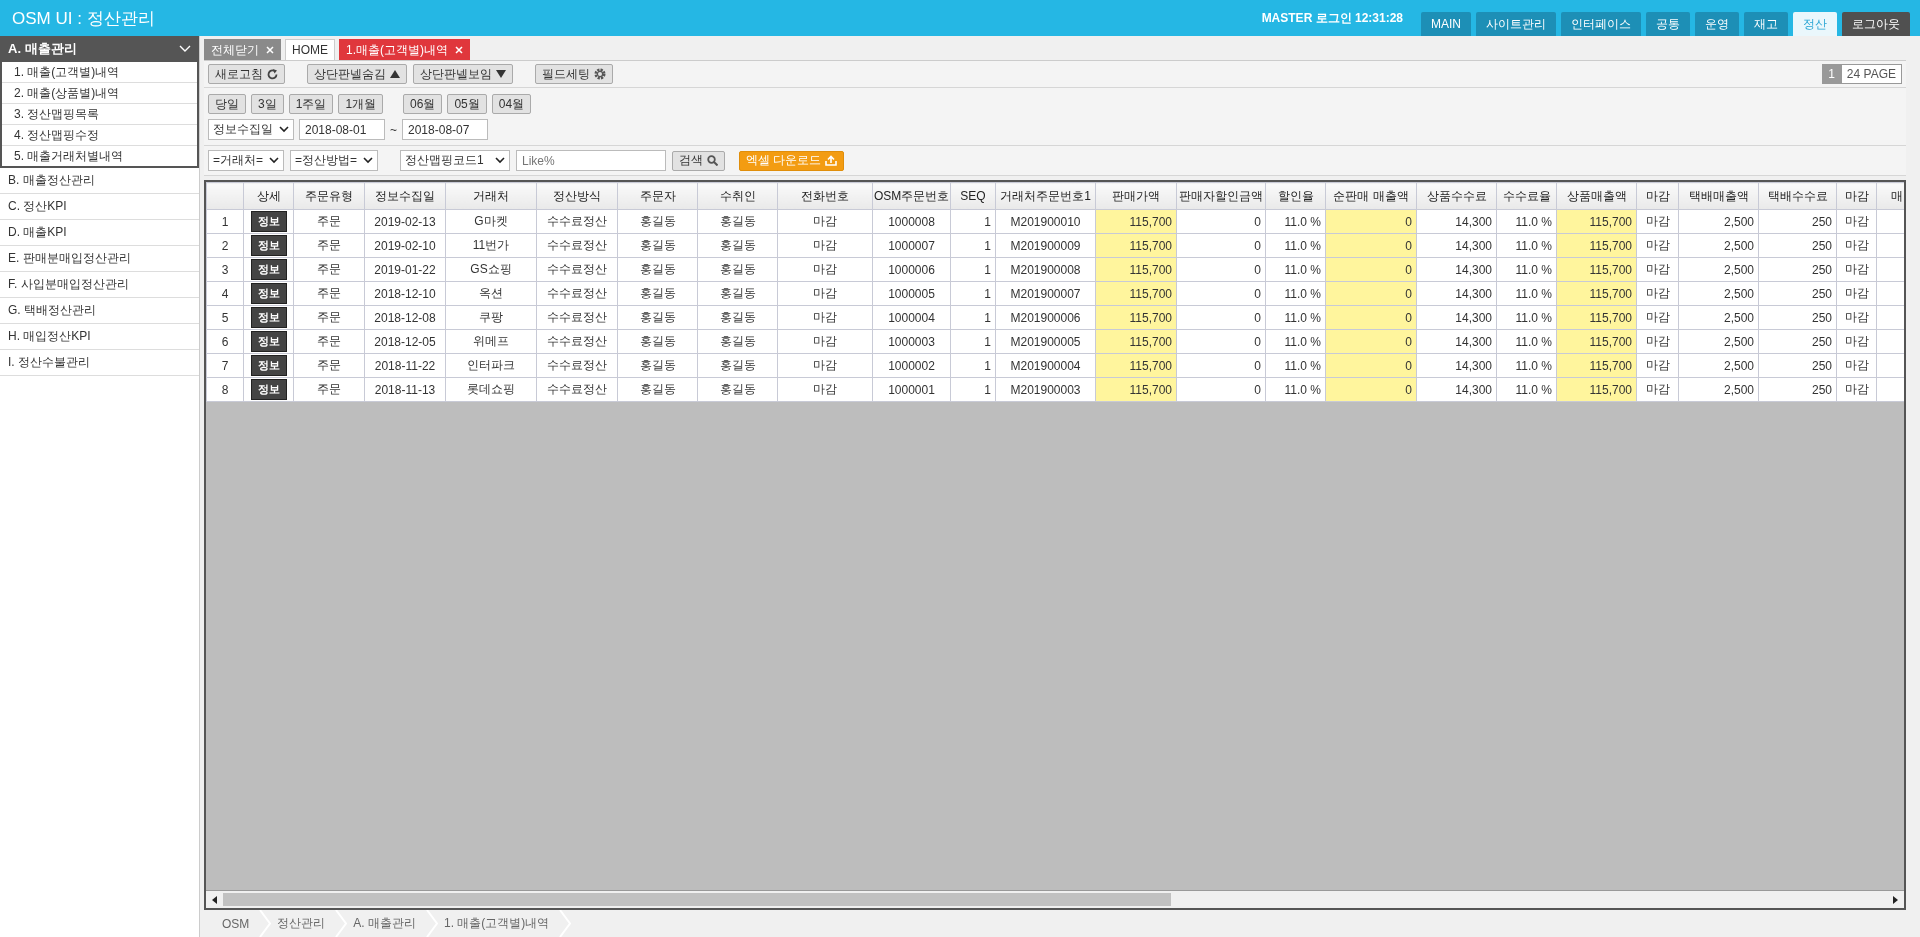  What do you see at coordinates (251, 129) in the screenshot?
I see `date-type-select: 정보수집일` at bounding box center [251, 129].